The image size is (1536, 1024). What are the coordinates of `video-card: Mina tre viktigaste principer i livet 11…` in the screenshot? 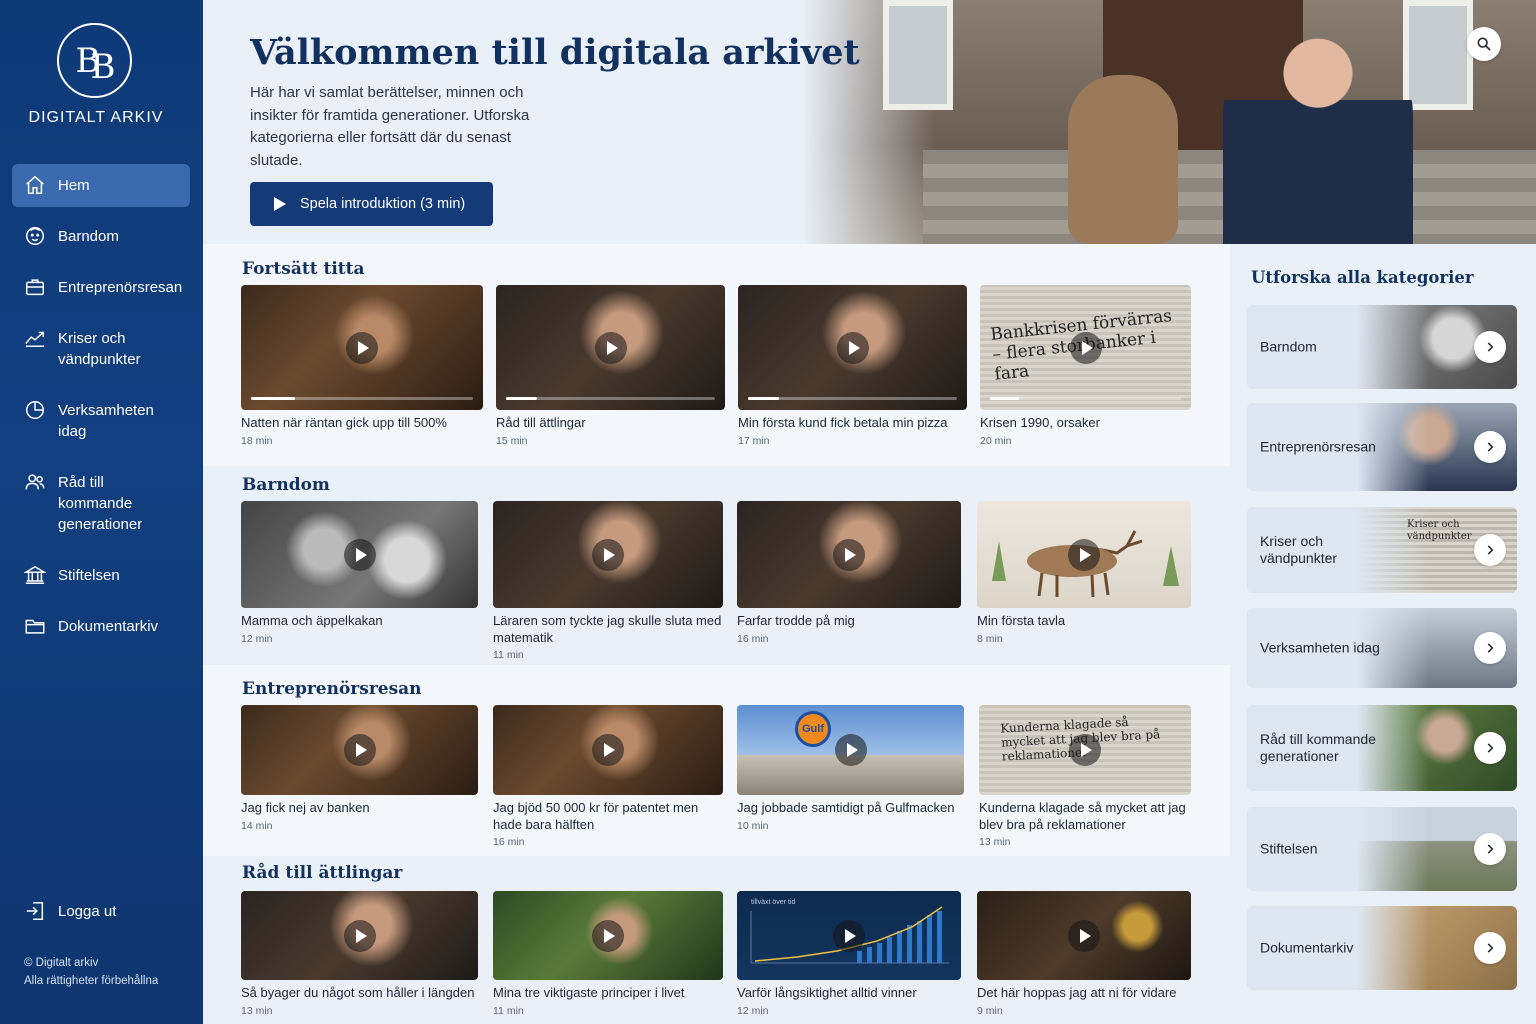 It's located at (608, 954).